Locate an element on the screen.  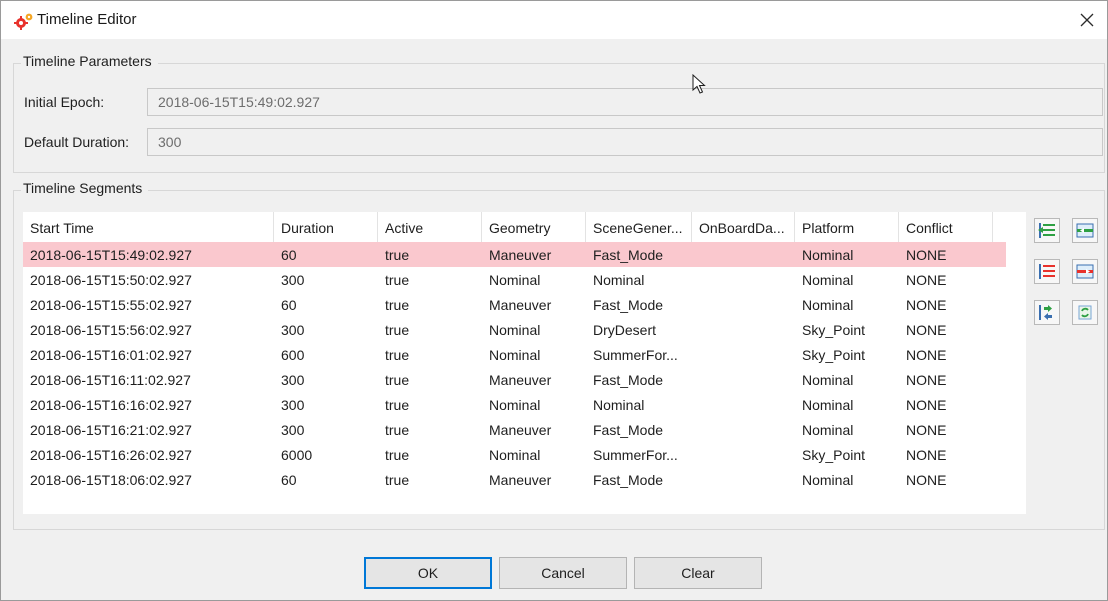
move-row-button is located at coordinates (1047, 312).